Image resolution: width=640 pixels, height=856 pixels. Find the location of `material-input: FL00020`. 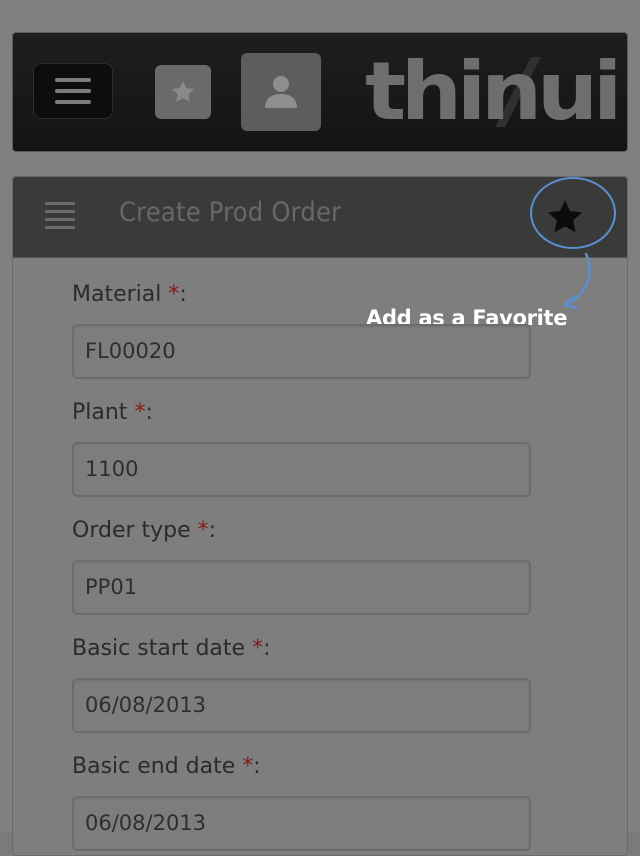

material-input: FL00020 is located at coordinates (301, 351).